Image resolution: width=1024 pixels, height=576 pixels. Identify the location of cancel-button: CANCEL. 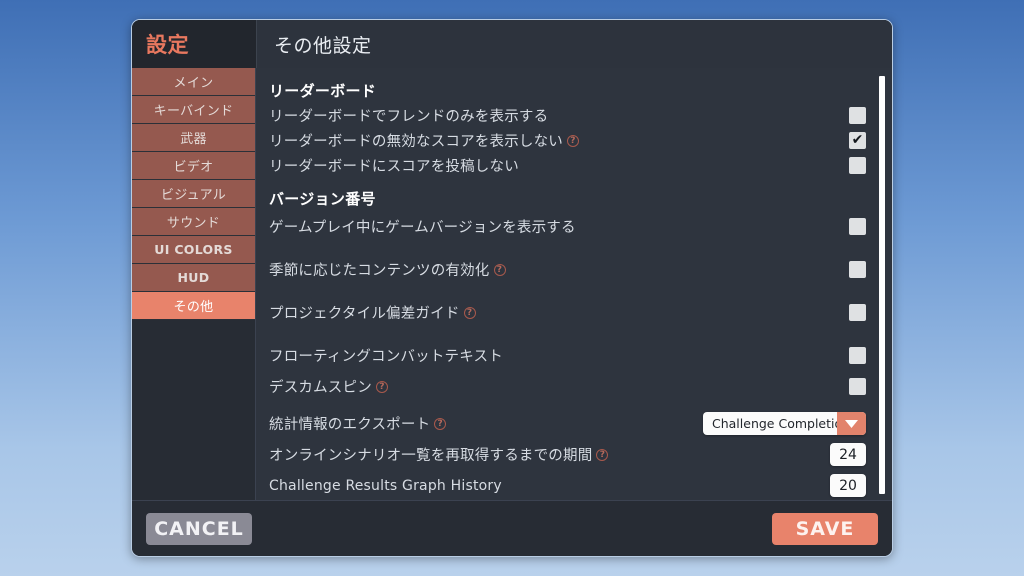
(199, 528).